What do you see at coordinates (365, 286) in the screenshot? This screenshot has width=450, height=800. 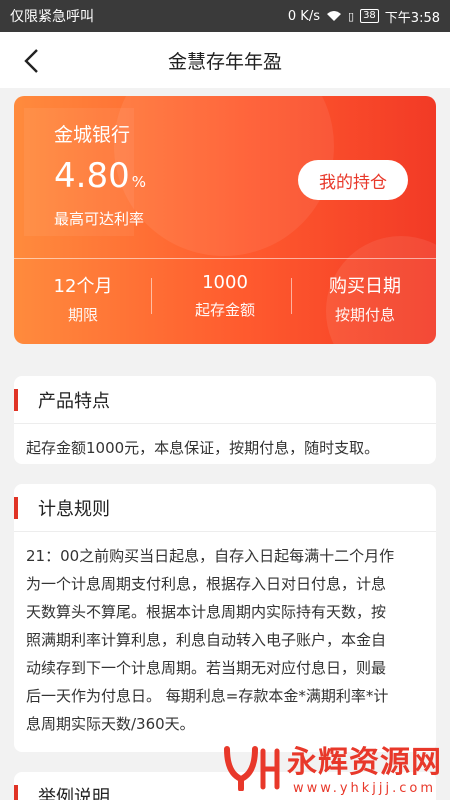 I see `stat-value: 购买日期` at bounding box center [365, 286].